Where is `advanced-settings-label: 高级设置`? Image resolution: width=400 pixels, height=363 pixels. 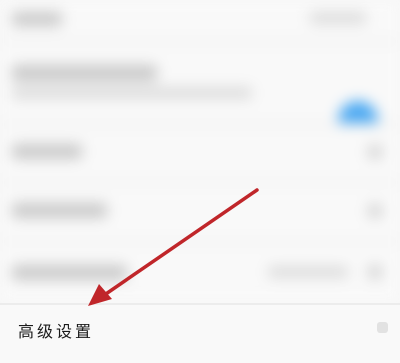 advanced-settings-label: 高级设置 is located at coordinates (56, 331).